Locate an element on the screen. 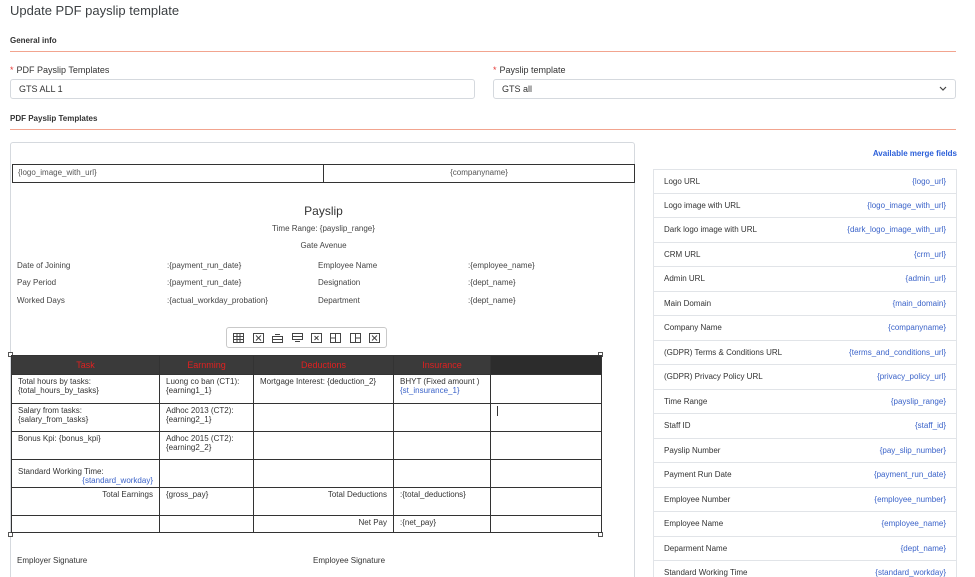 This screenshot has height=577, width=975. merge-field-item: Admin URL {admin_url} is located at coordinates (805, 279).